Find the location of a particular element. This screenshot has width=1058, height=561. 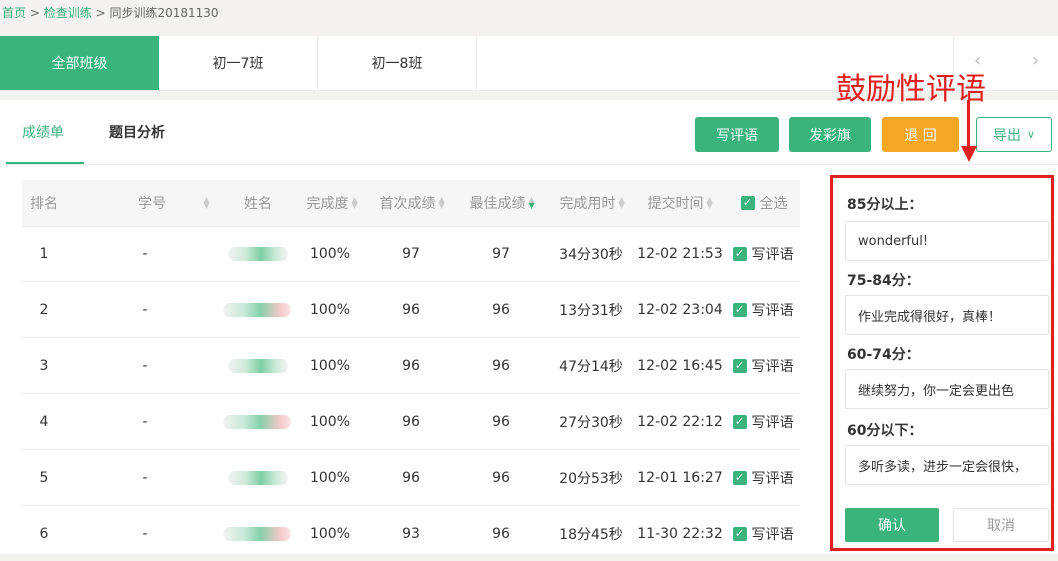

send-flag-button: 发彩旗 is located at coordinates (830, 134).